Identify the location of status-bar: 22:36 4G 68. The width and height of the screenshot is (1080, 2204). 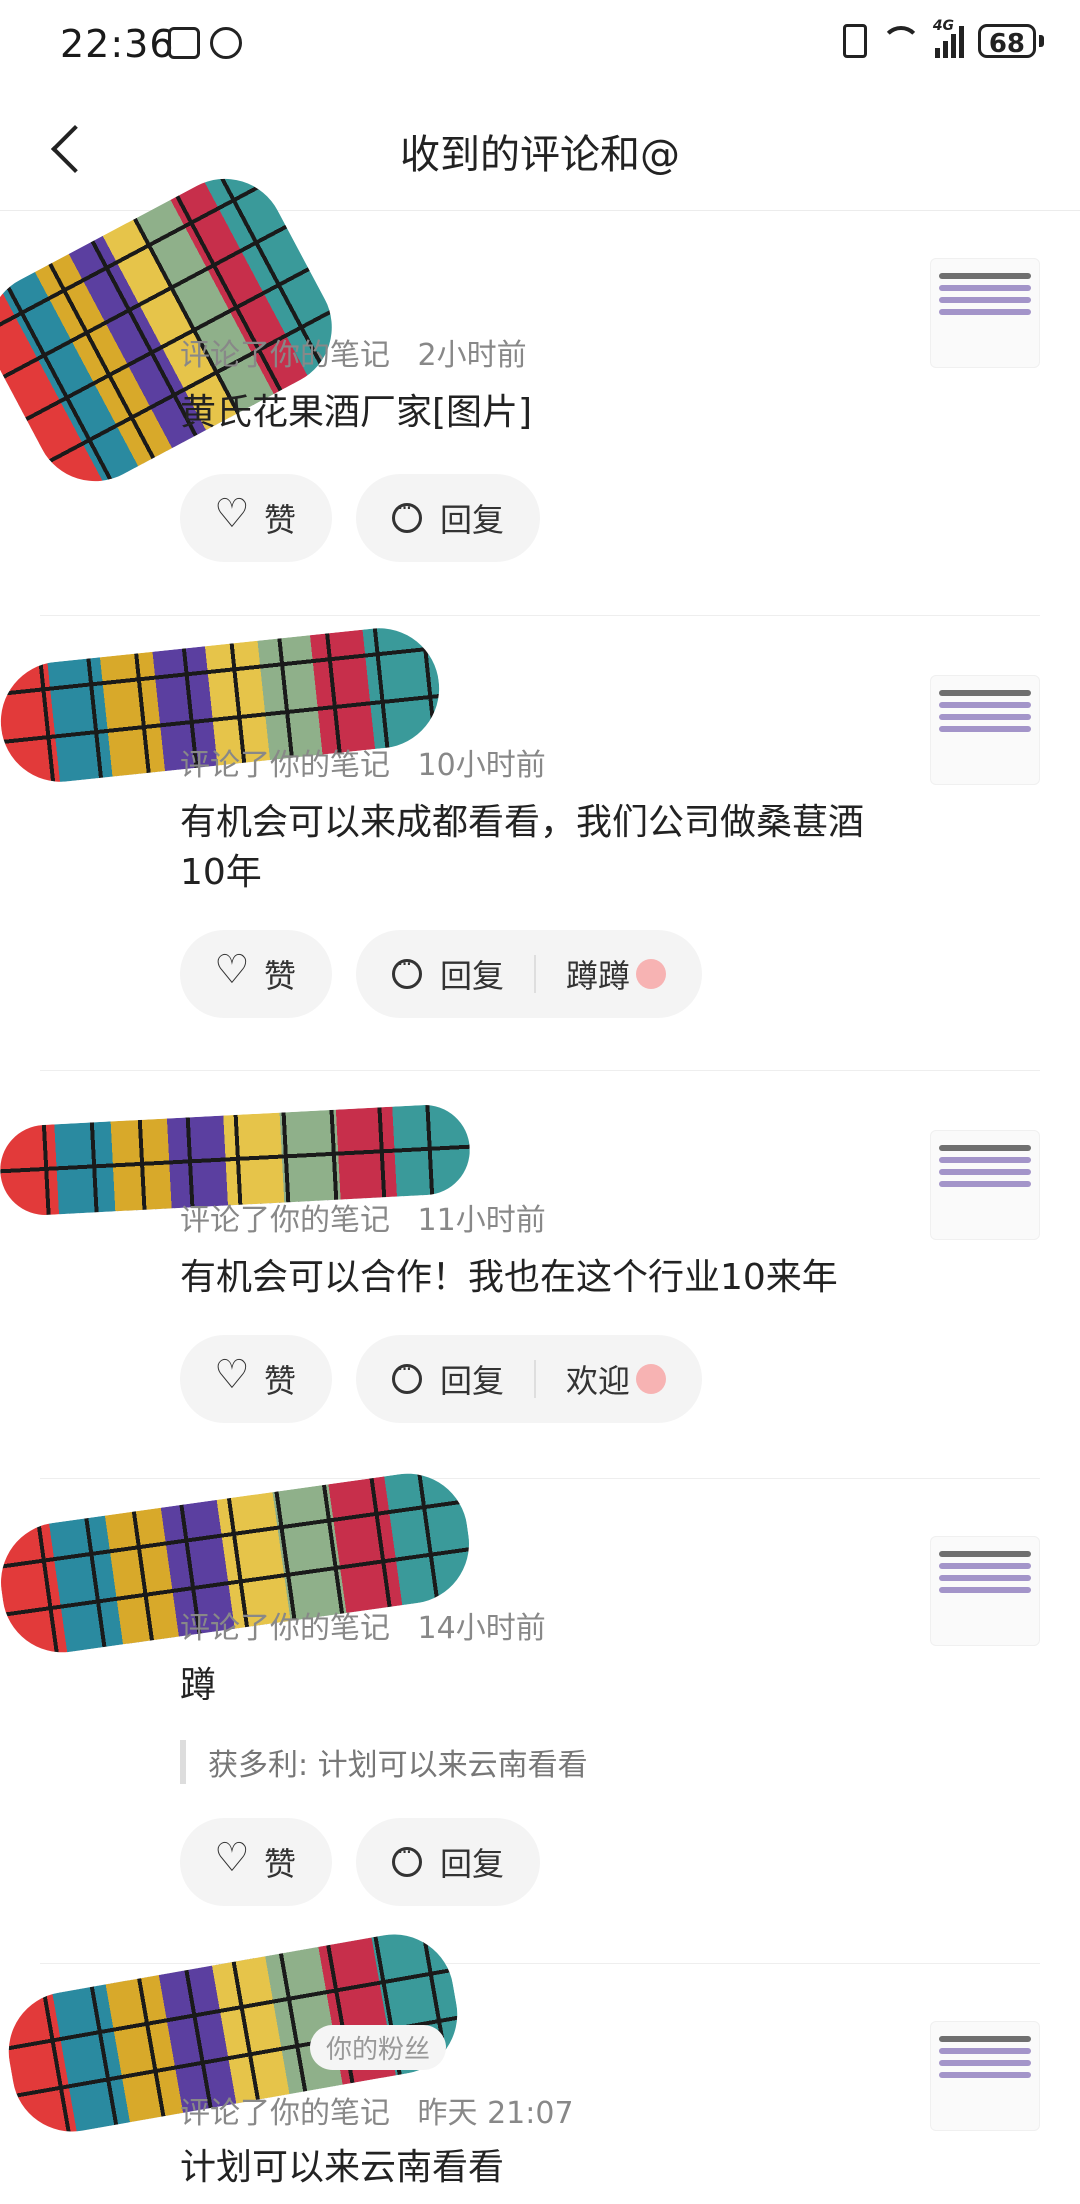
(540, 45).